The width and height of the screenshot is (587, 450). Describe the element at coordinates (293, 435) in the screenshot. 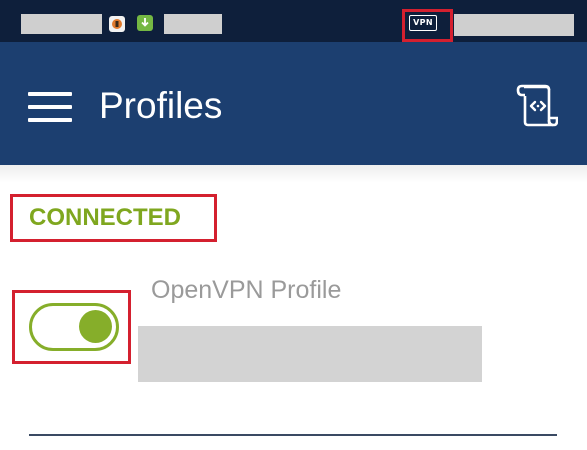

I see `profile-divider` at that location.